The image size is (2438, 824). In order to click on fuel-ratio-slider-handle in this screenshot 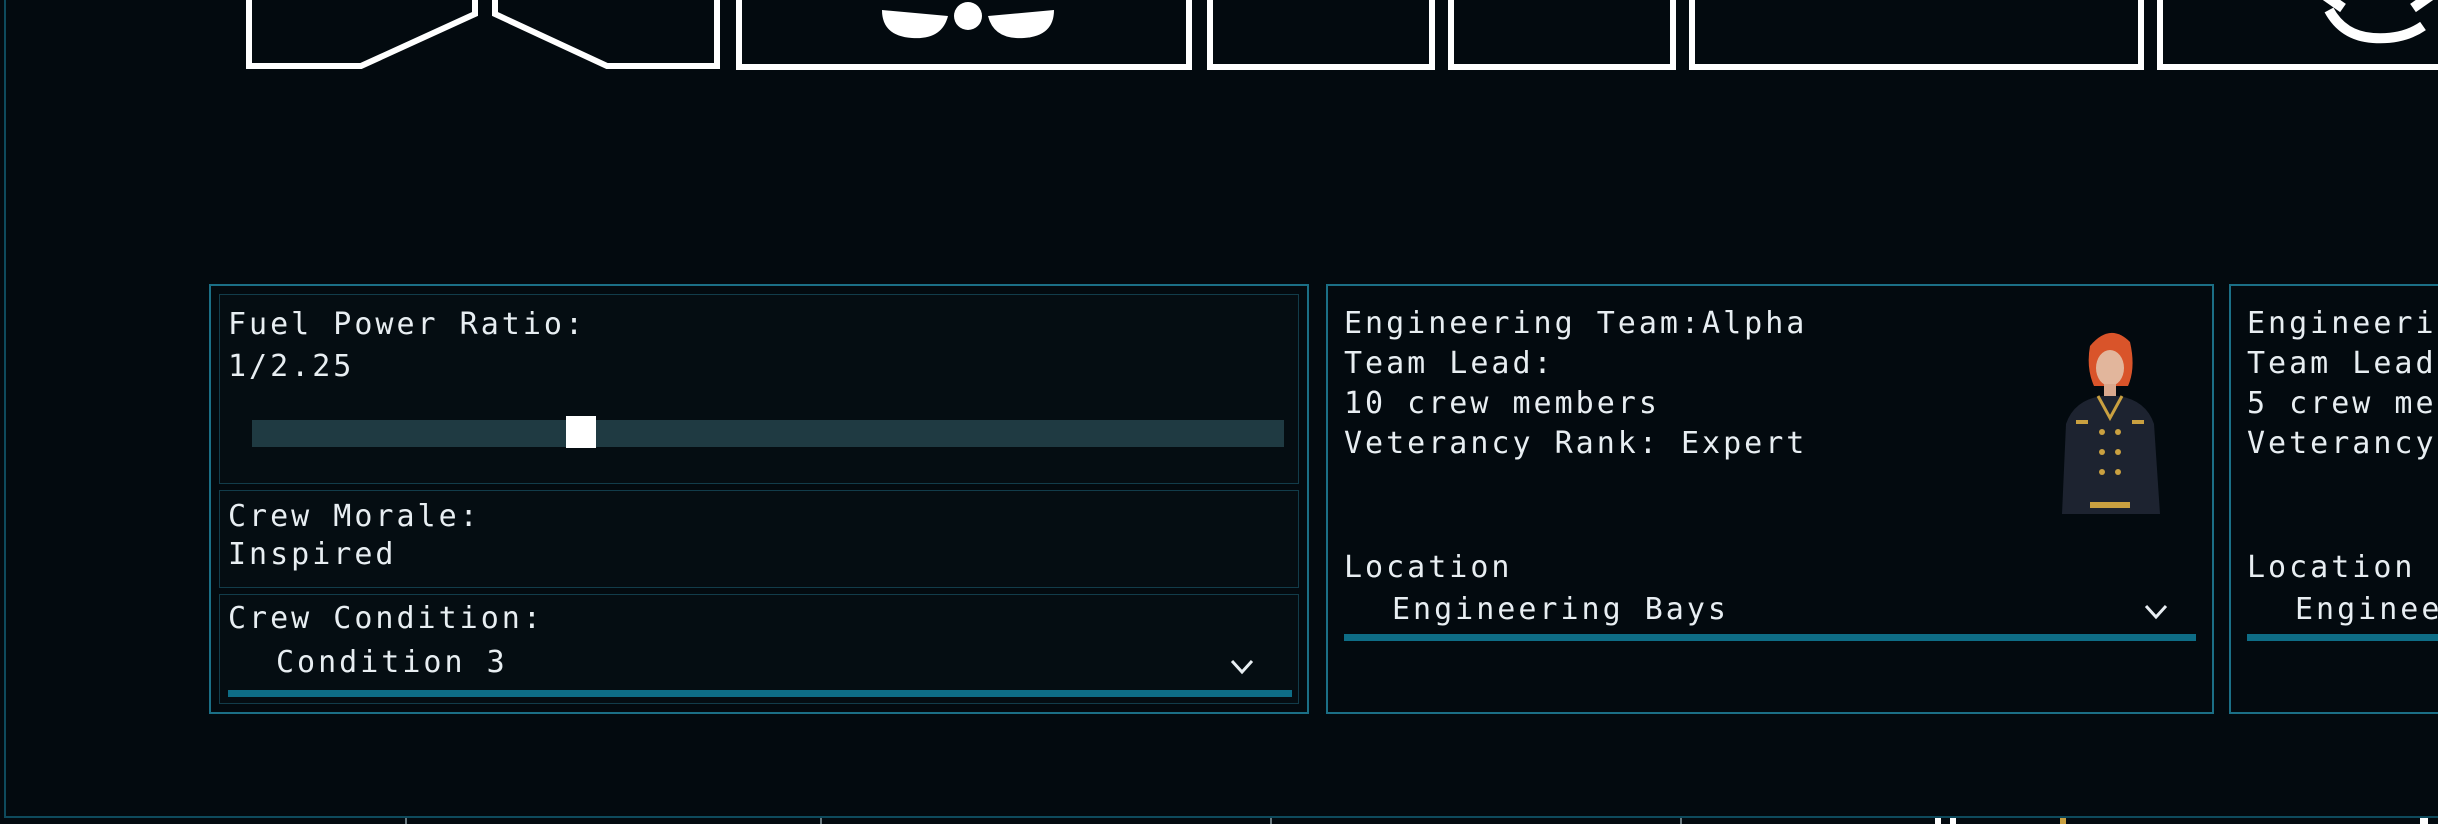, I will do `click(581, 432)`.